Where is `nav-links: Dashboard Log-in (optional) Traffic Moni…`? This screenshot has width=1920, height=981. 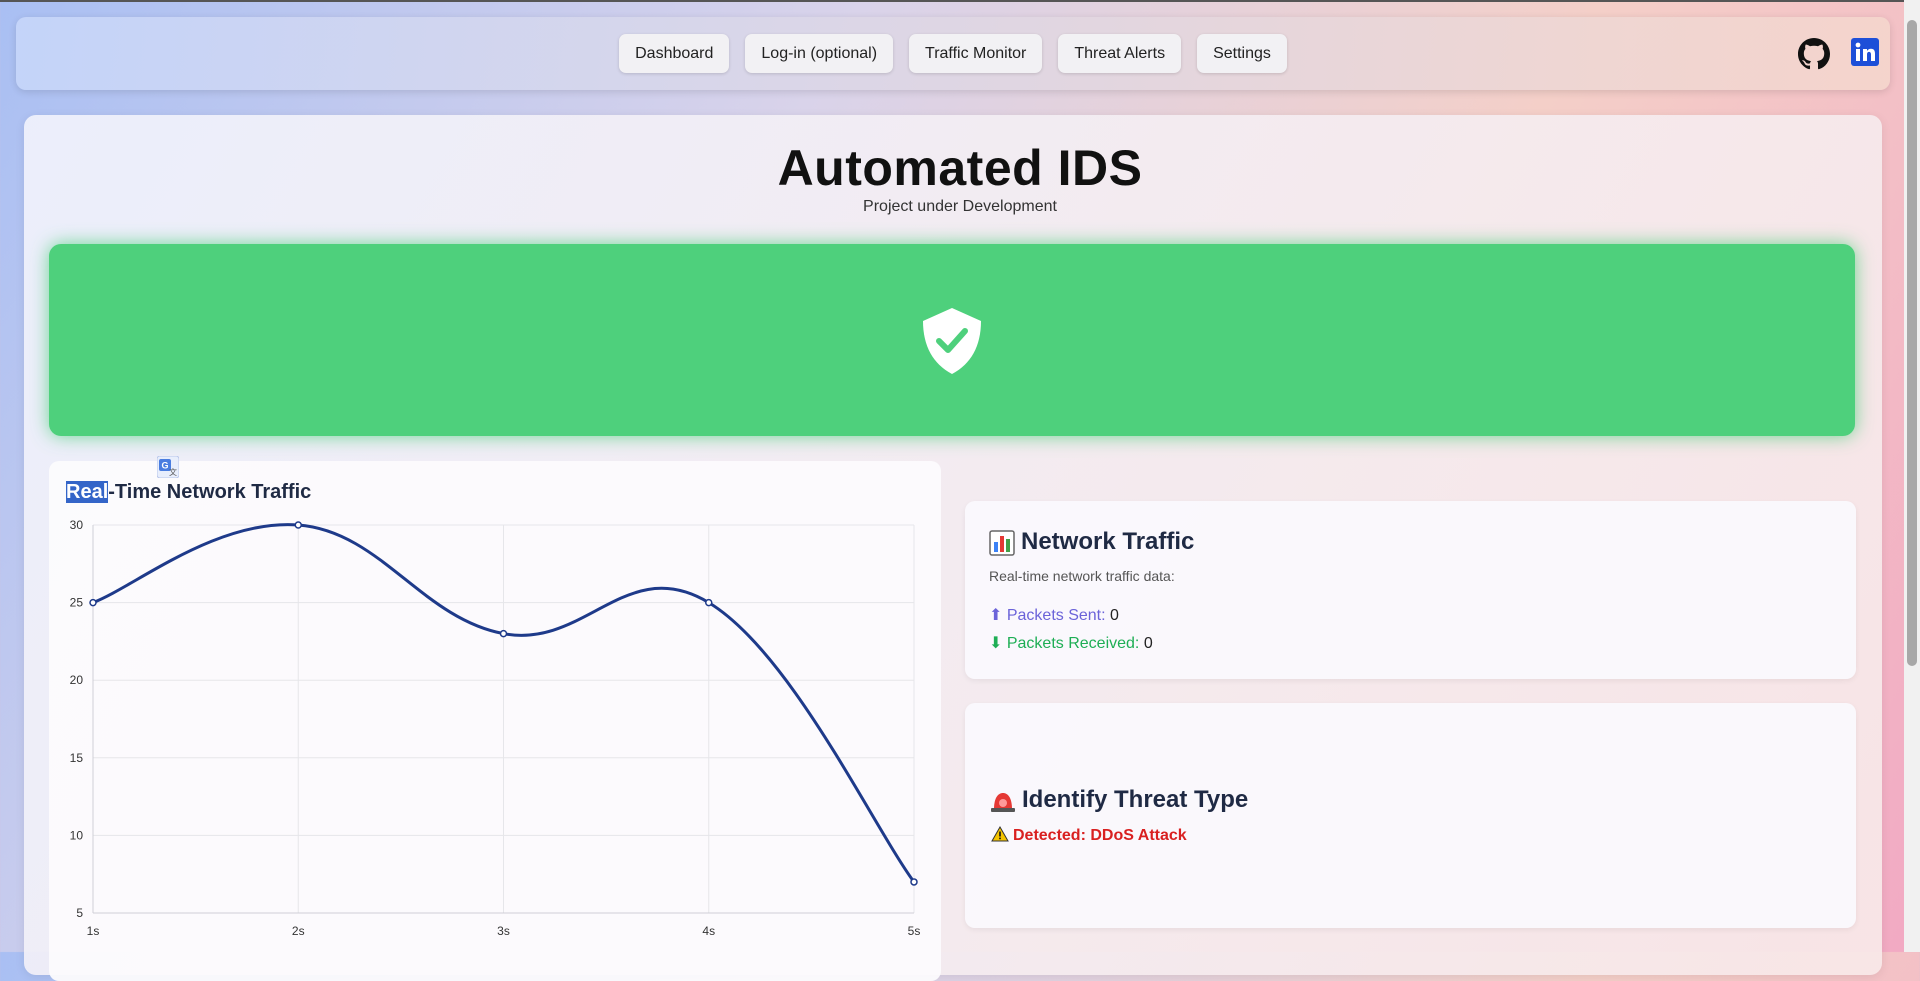
nav-links: Dashboard Log-in (optional) Traffic Moni… is located at coordinates (953, 53).